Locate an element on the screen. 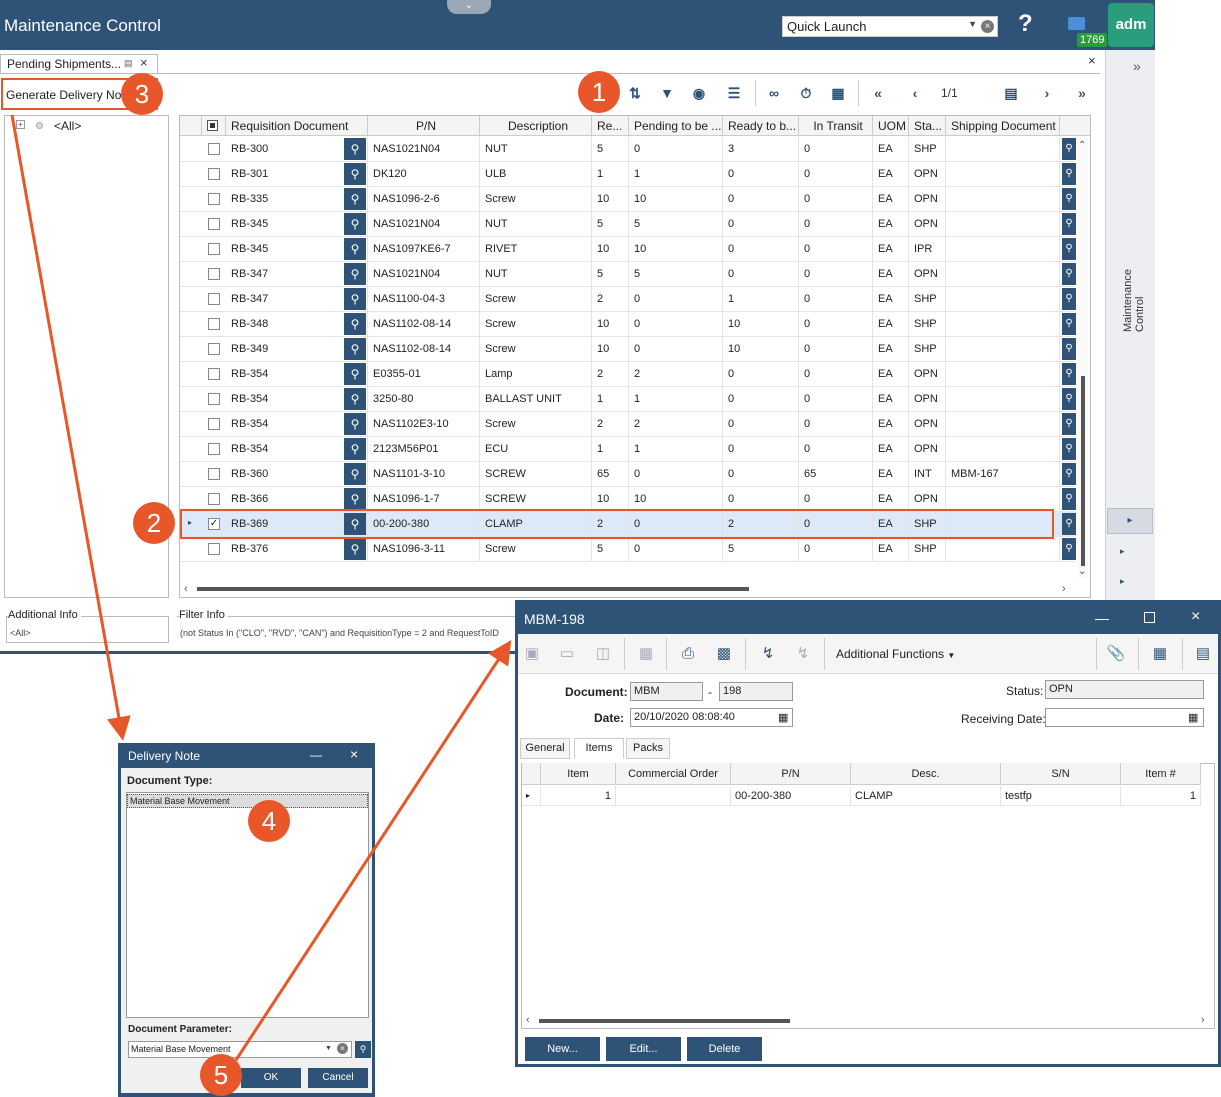 The height and width of the screenshot is (1097, 1221). cell-description: RIVET is located at coordinates (536, 249).